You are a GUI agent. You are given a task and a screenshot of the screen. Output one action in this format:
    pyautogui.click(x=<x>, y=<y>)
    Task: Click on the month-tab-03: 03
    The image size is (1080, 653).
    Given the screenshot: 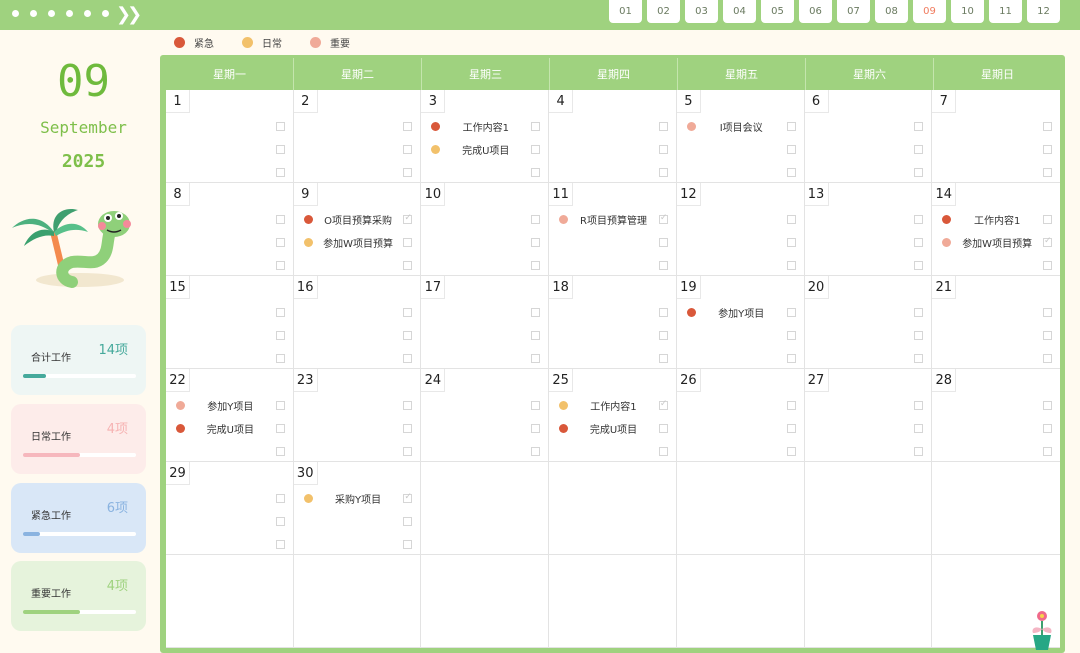 What is the action you would take?
    pyautogui.click(x=701, y=11)
    